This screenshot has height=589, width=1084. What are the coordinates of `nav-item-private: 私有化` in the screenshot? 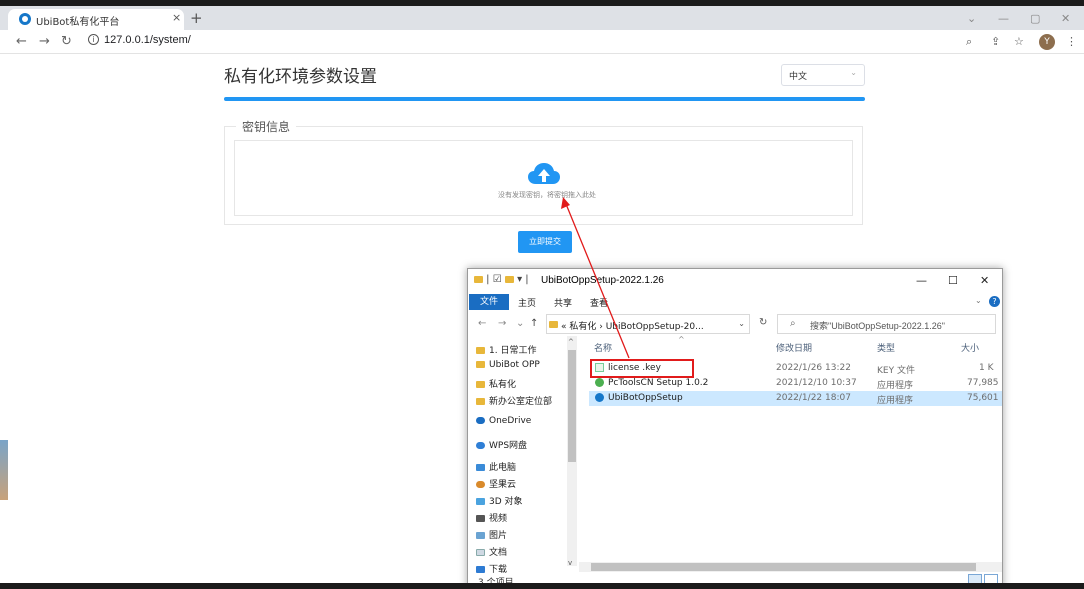 It's located at (496, 383).